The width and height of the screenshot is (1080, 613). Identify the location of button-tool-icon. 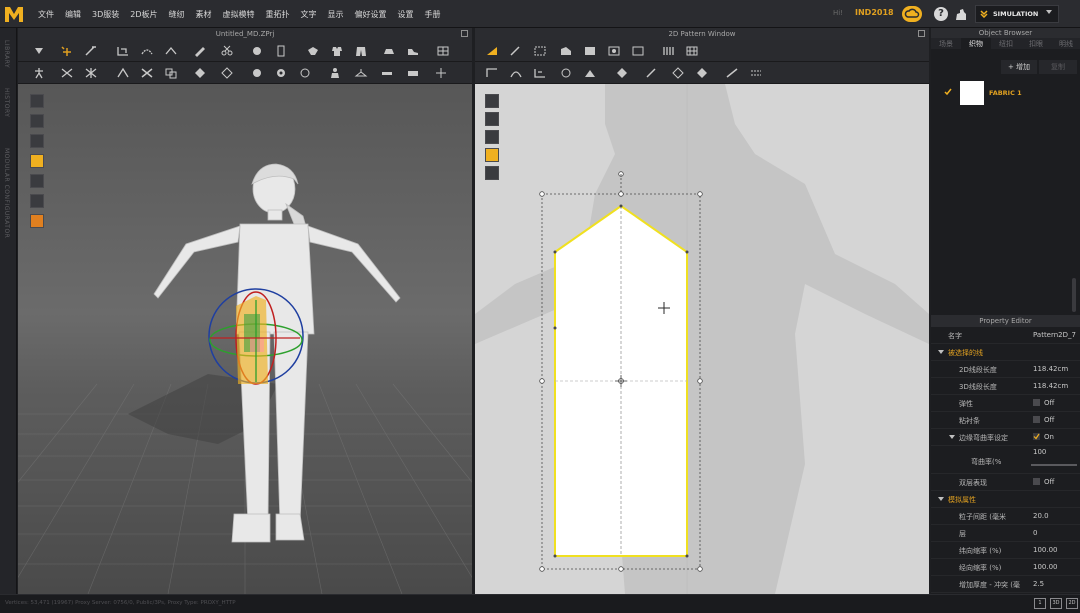
(257, 51).